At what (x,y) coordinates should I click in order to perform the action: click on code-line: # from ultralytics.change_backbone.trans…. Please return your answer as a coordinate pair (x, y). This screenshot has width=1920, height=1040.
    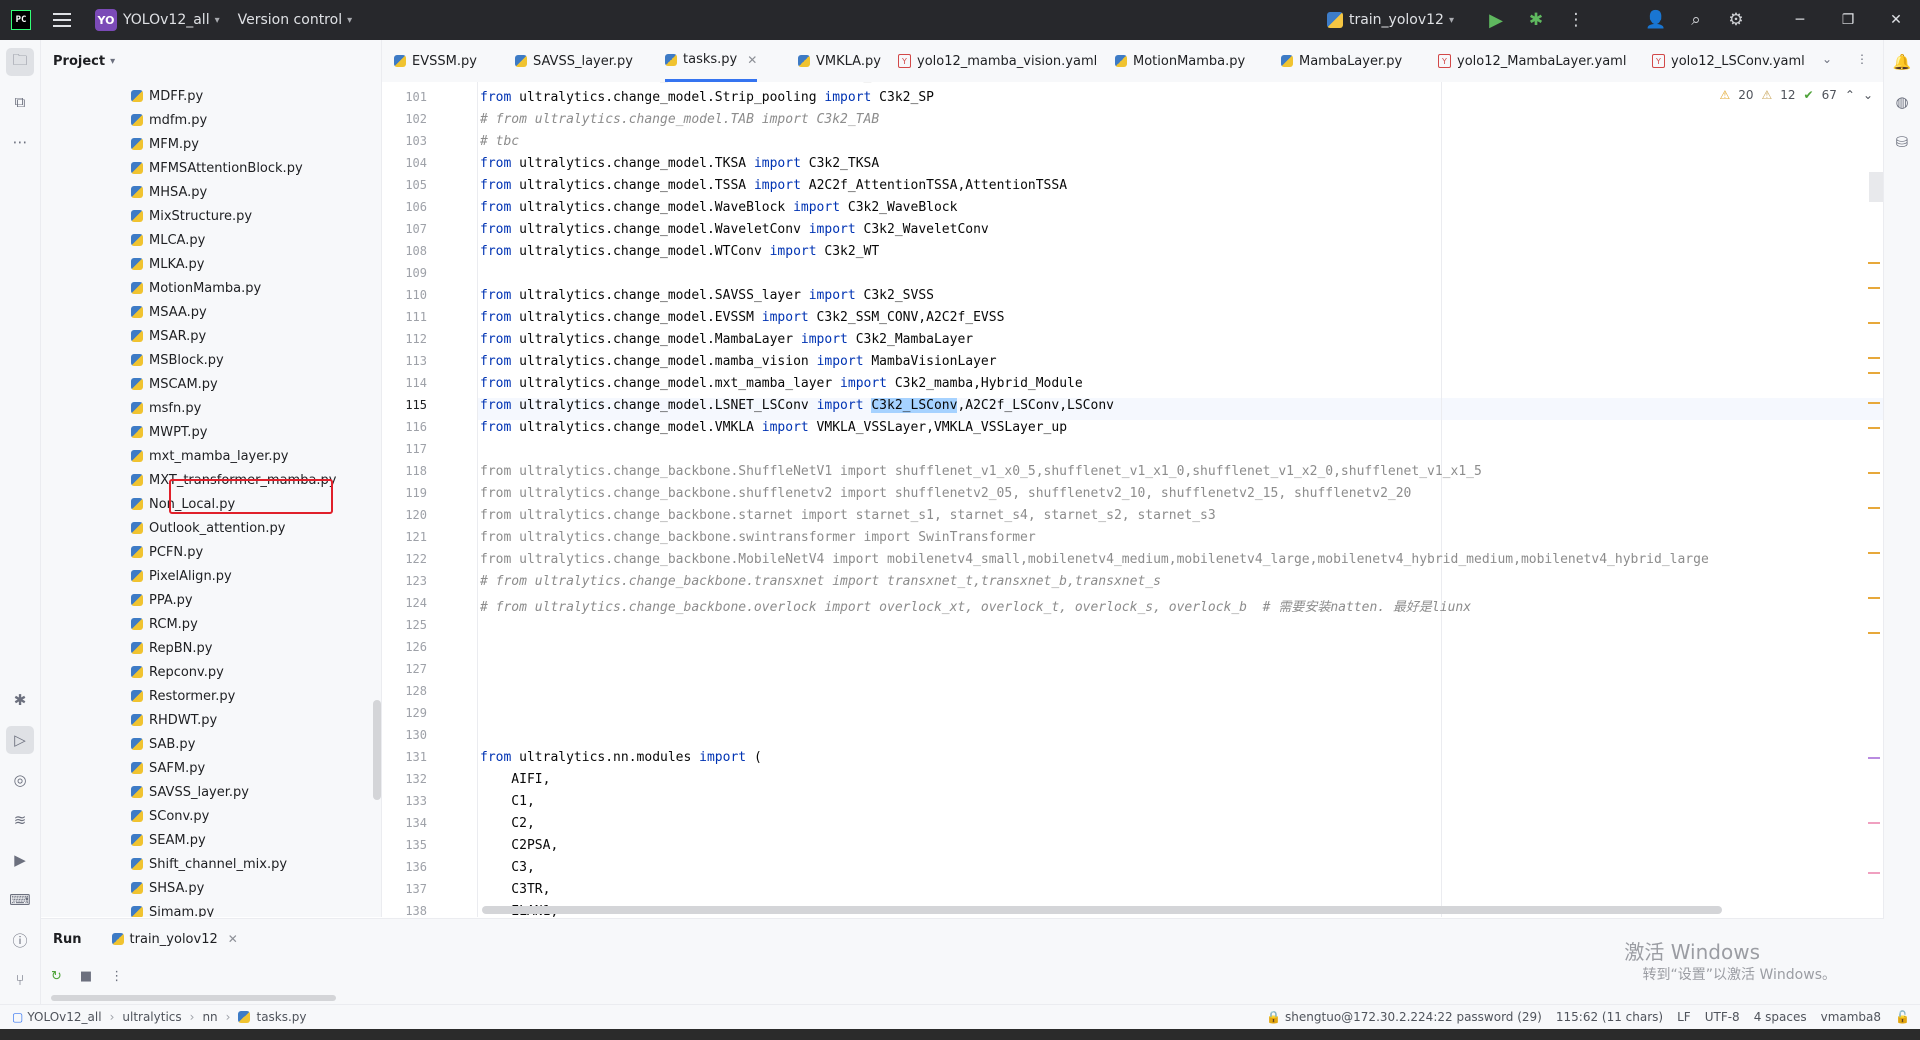
    Looking at the image, I should click on (820, 585).